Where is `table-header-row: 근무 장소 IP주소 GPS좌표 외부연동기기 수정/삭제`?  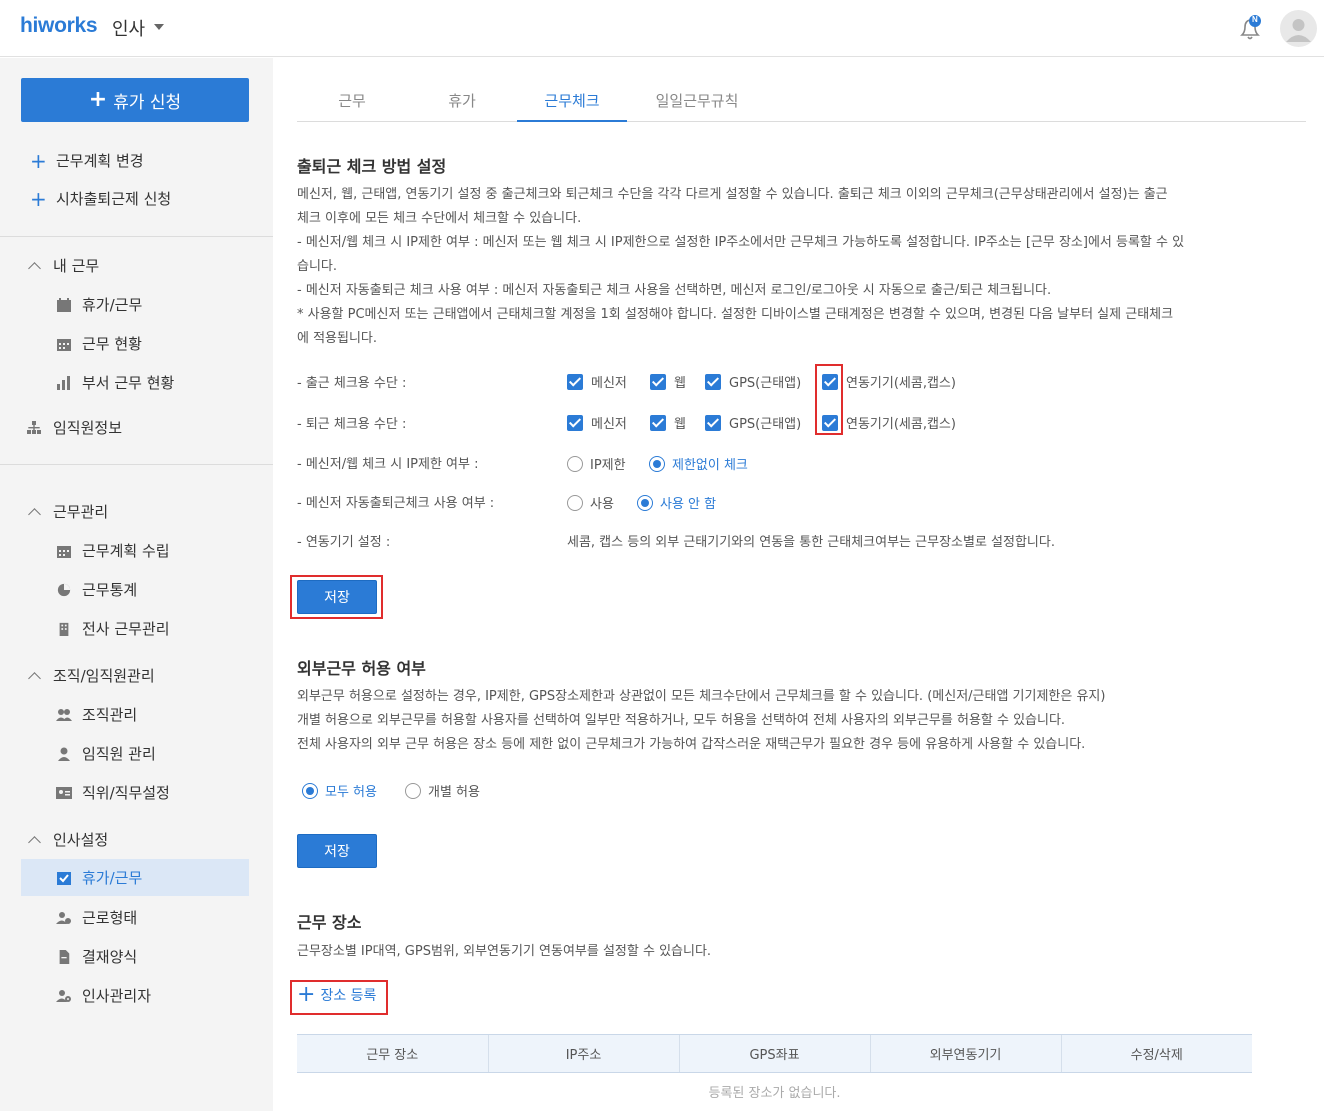 table-header-row: 근무 장소 IP주소 GPS좌표 외부연동기기 수정/삭제 is located at coordinates (774, 1053).